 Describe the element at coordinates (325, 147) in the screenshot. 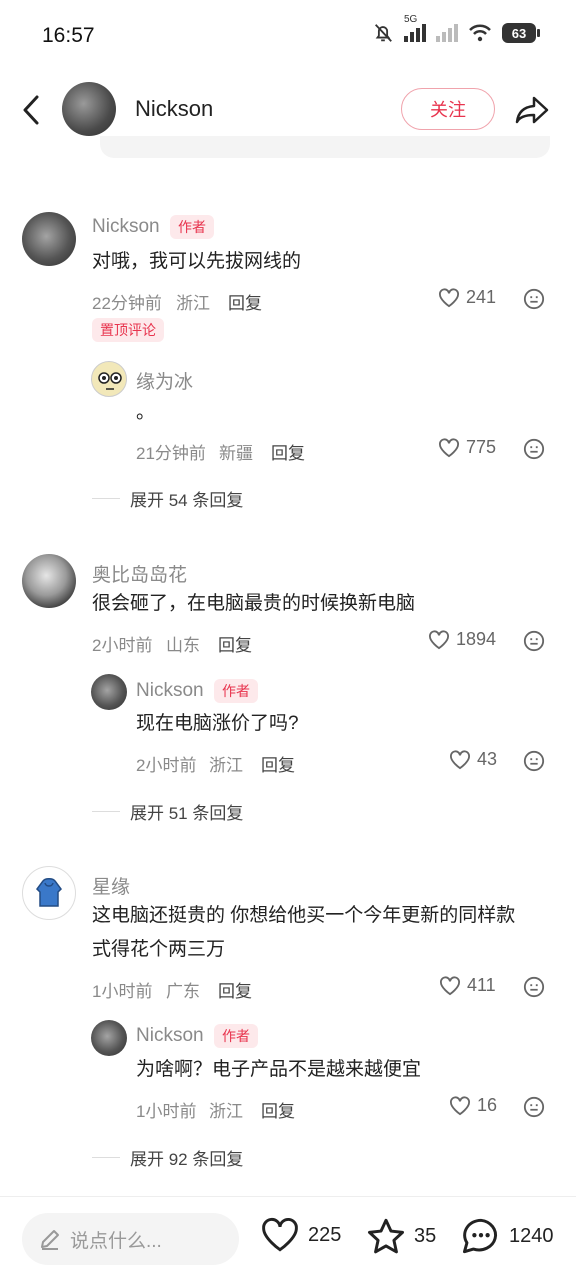

I see `previous-content-edge` at that location.